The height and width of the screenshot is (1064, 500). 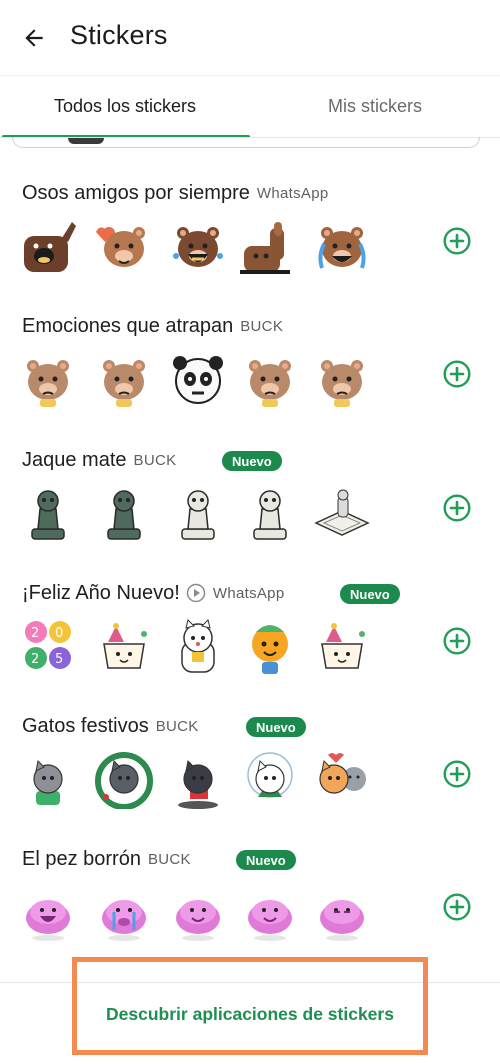 I want to click on sticker-pack-header: Osos amigos por siempre WhatsApp, so click(x=175, y=193).